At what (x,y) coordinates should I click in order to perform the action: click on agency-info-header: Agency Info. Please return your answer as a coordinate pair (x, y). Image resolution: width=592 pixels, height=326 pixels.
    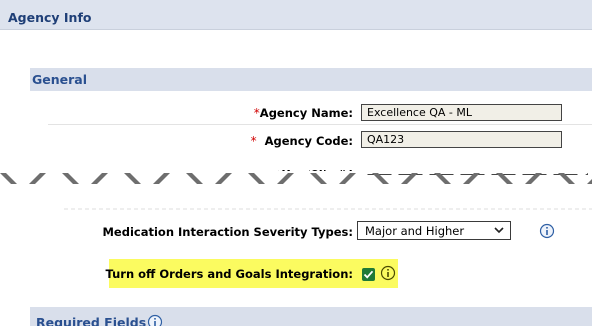
    Looking at the image, I should click on (296, 15).